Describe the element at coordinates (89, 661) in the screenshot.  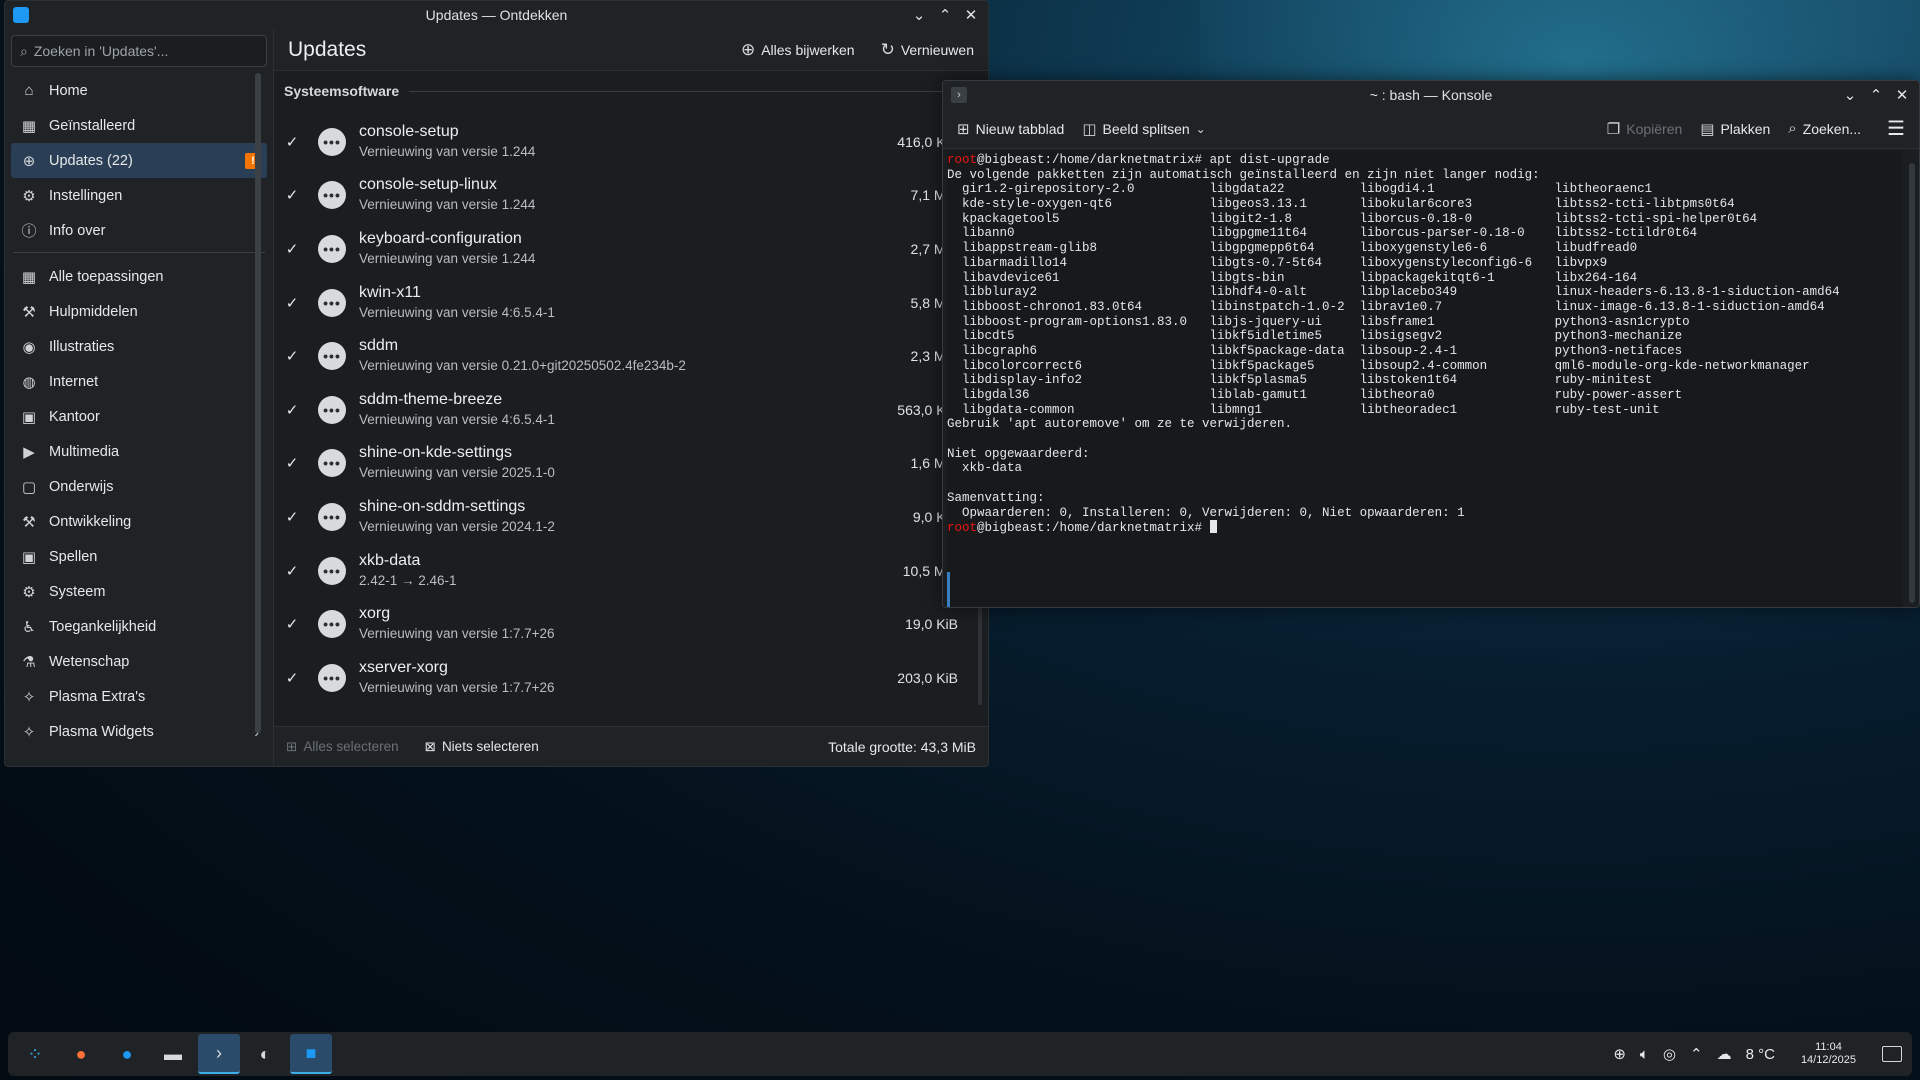
I see `category-label: Wetenschap` at that location.